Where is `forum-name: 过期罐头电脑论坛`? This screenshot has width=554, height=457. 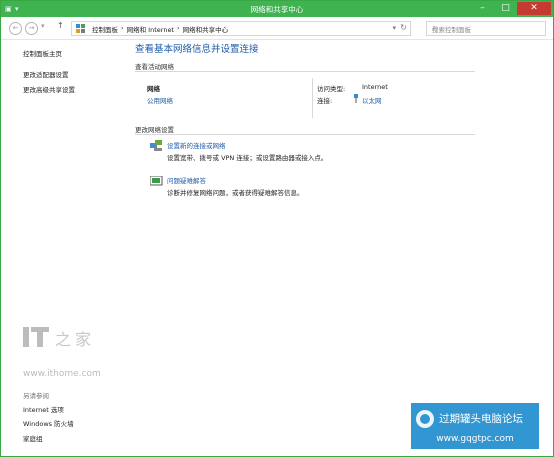
forum-name: 过期罐头电脑论坛 is located at coordinates (481, 419).